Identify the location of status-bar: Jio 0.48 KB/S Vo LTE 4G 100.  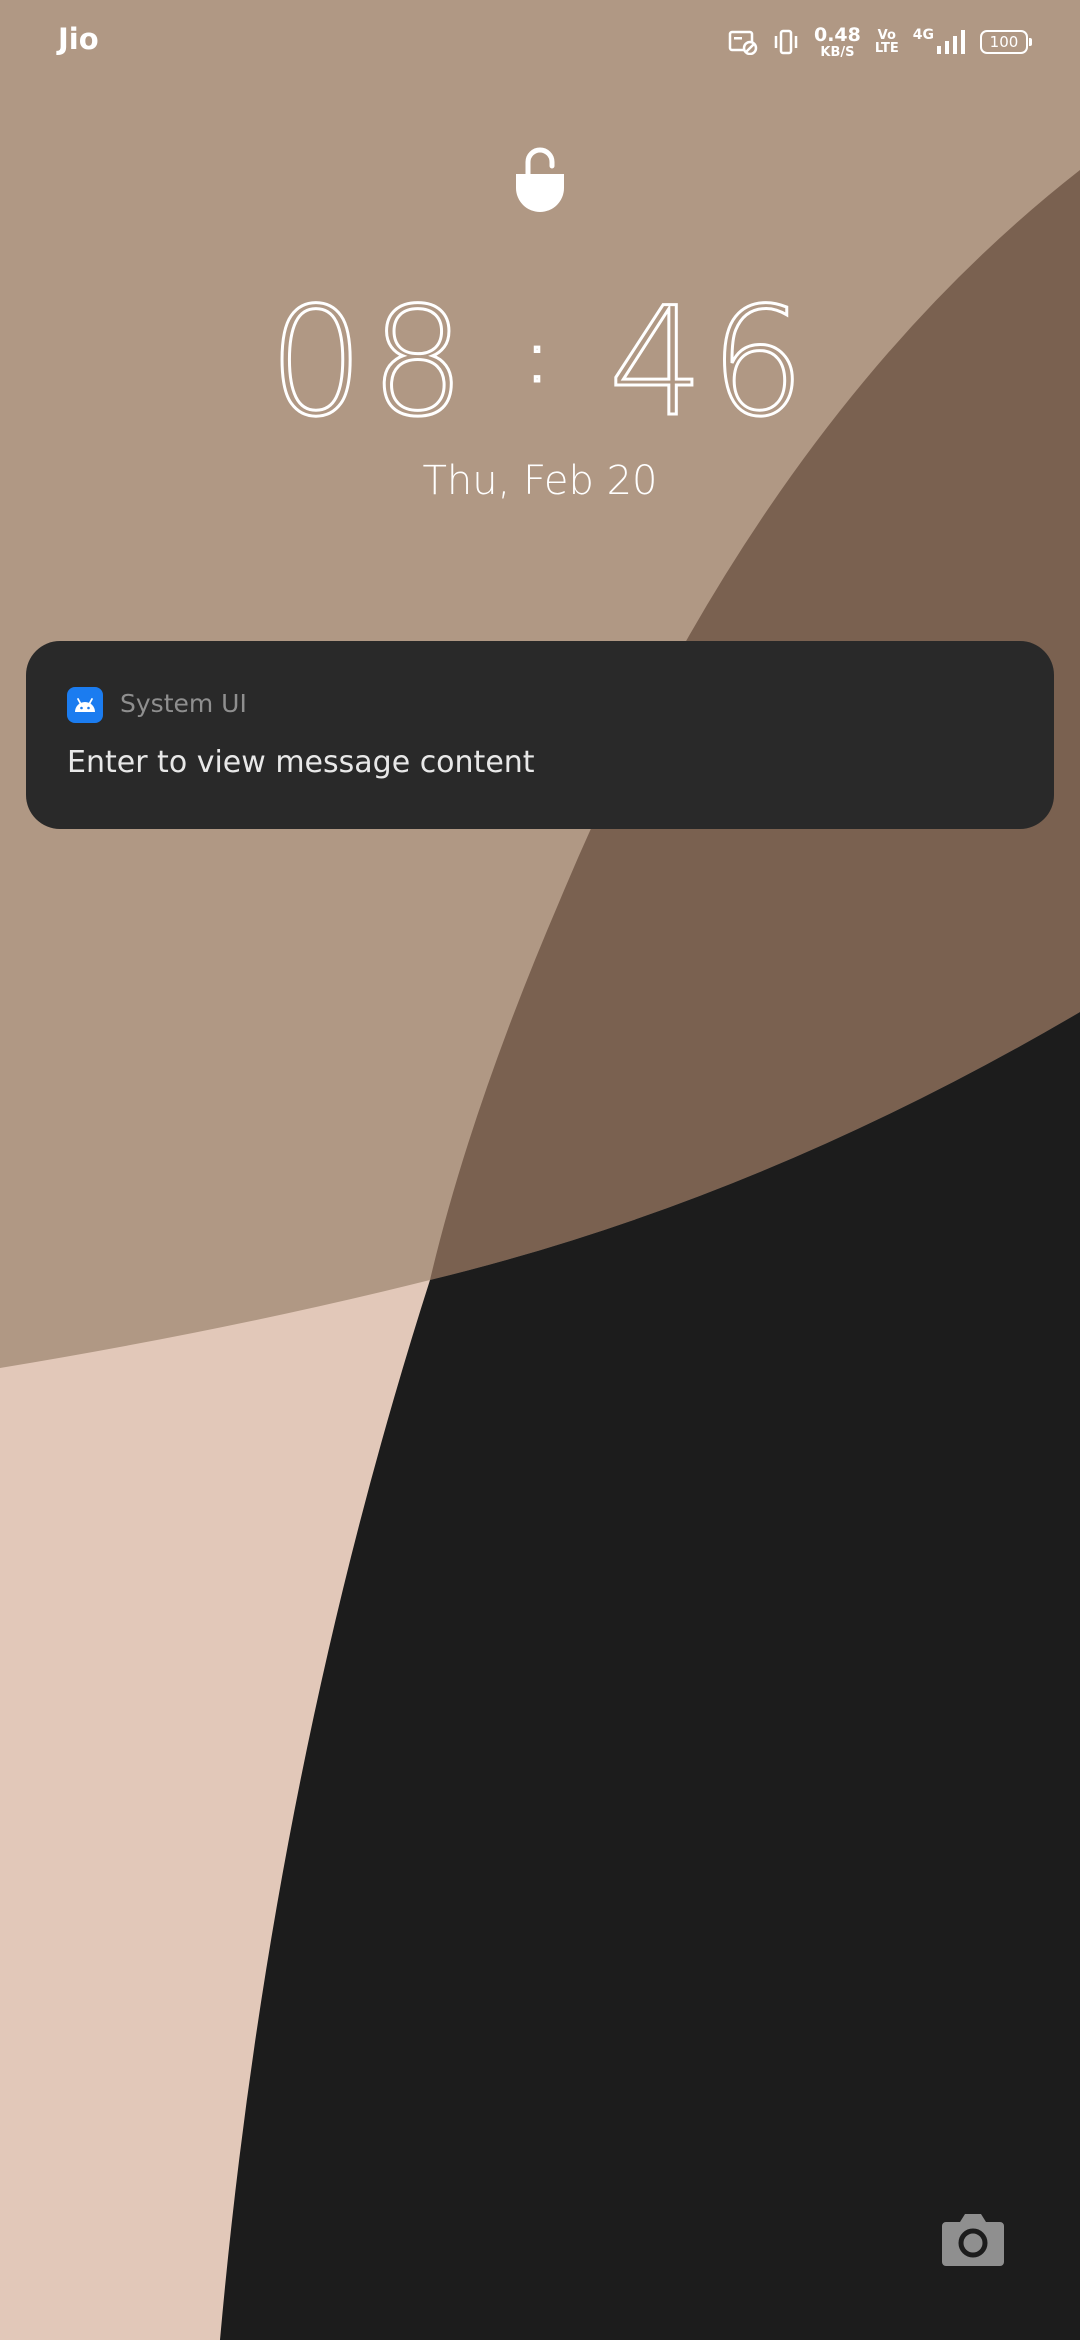
(540, 40).